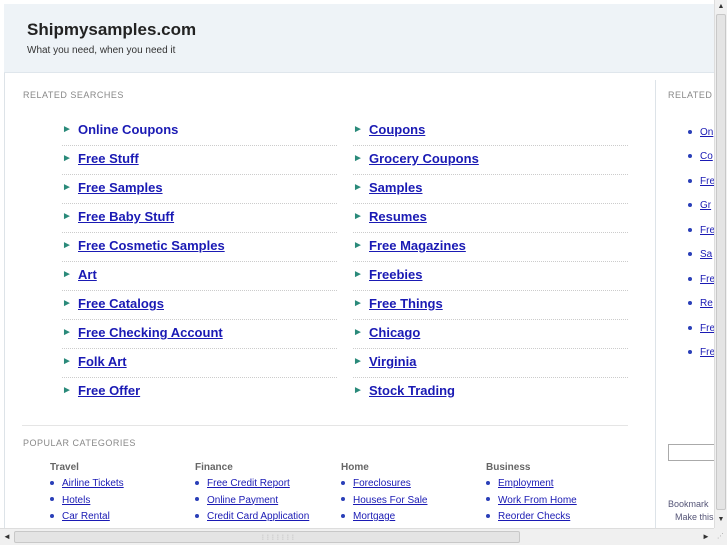 This screenshot has height=545, width=727. I want to click on category-link: Credit Card Application, so click(258, 516).